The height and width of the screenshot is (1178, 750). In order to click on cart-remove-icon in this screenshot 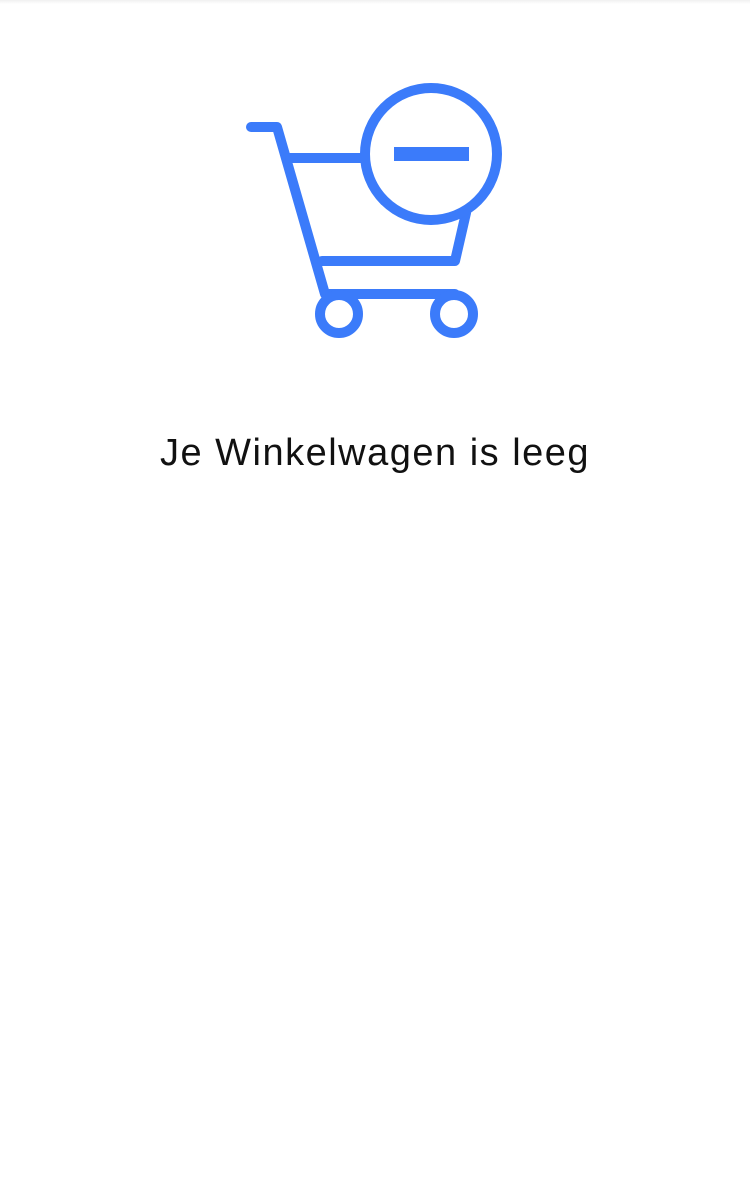, I will do `click(374, 210)`.